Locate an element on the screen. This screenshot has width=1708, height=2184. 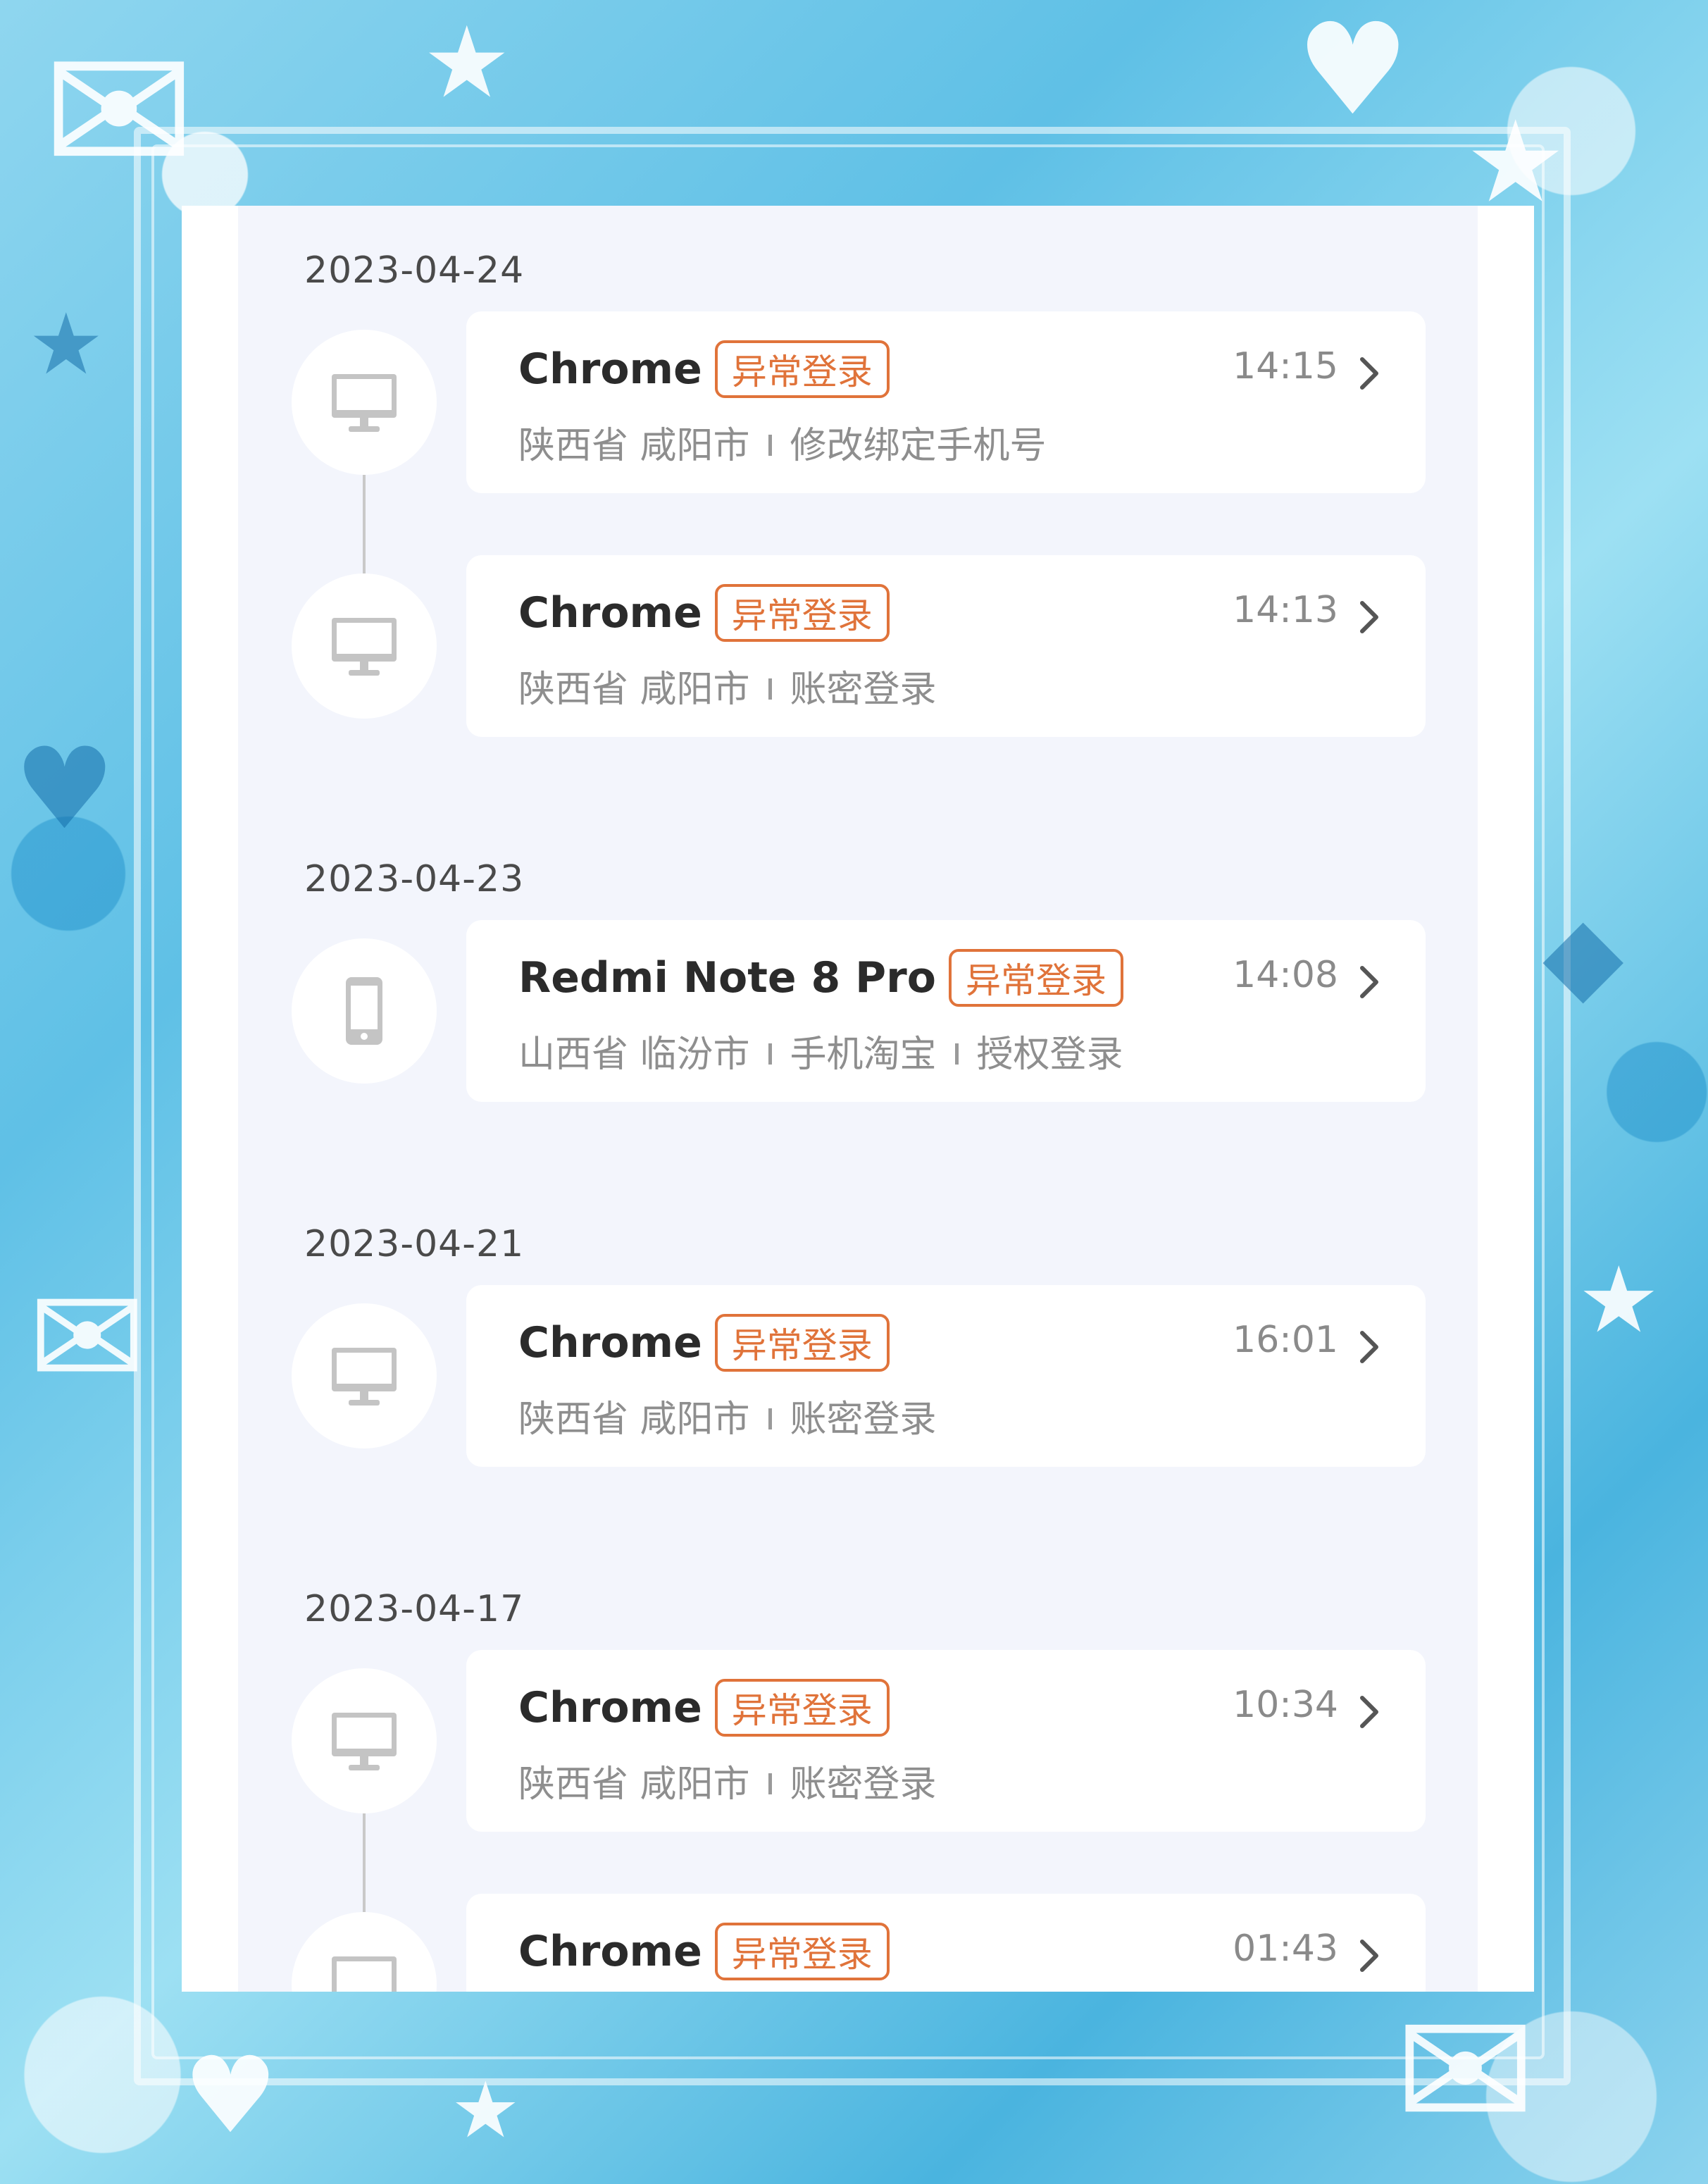
record-location: 山西省 临汾市 is located at coordinates (634, 1055).